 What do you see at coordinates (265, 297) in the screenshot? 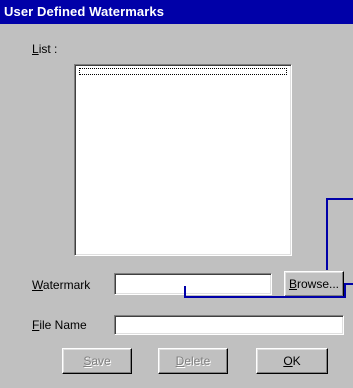
I see `callout-line-watermark-horizontal` at bounding box center [265, 297].